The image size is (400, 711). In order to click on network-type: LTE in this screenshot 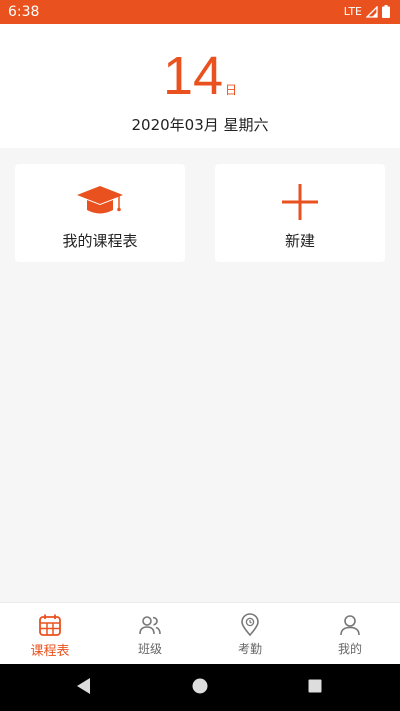, I will do `click(352, 11)`.